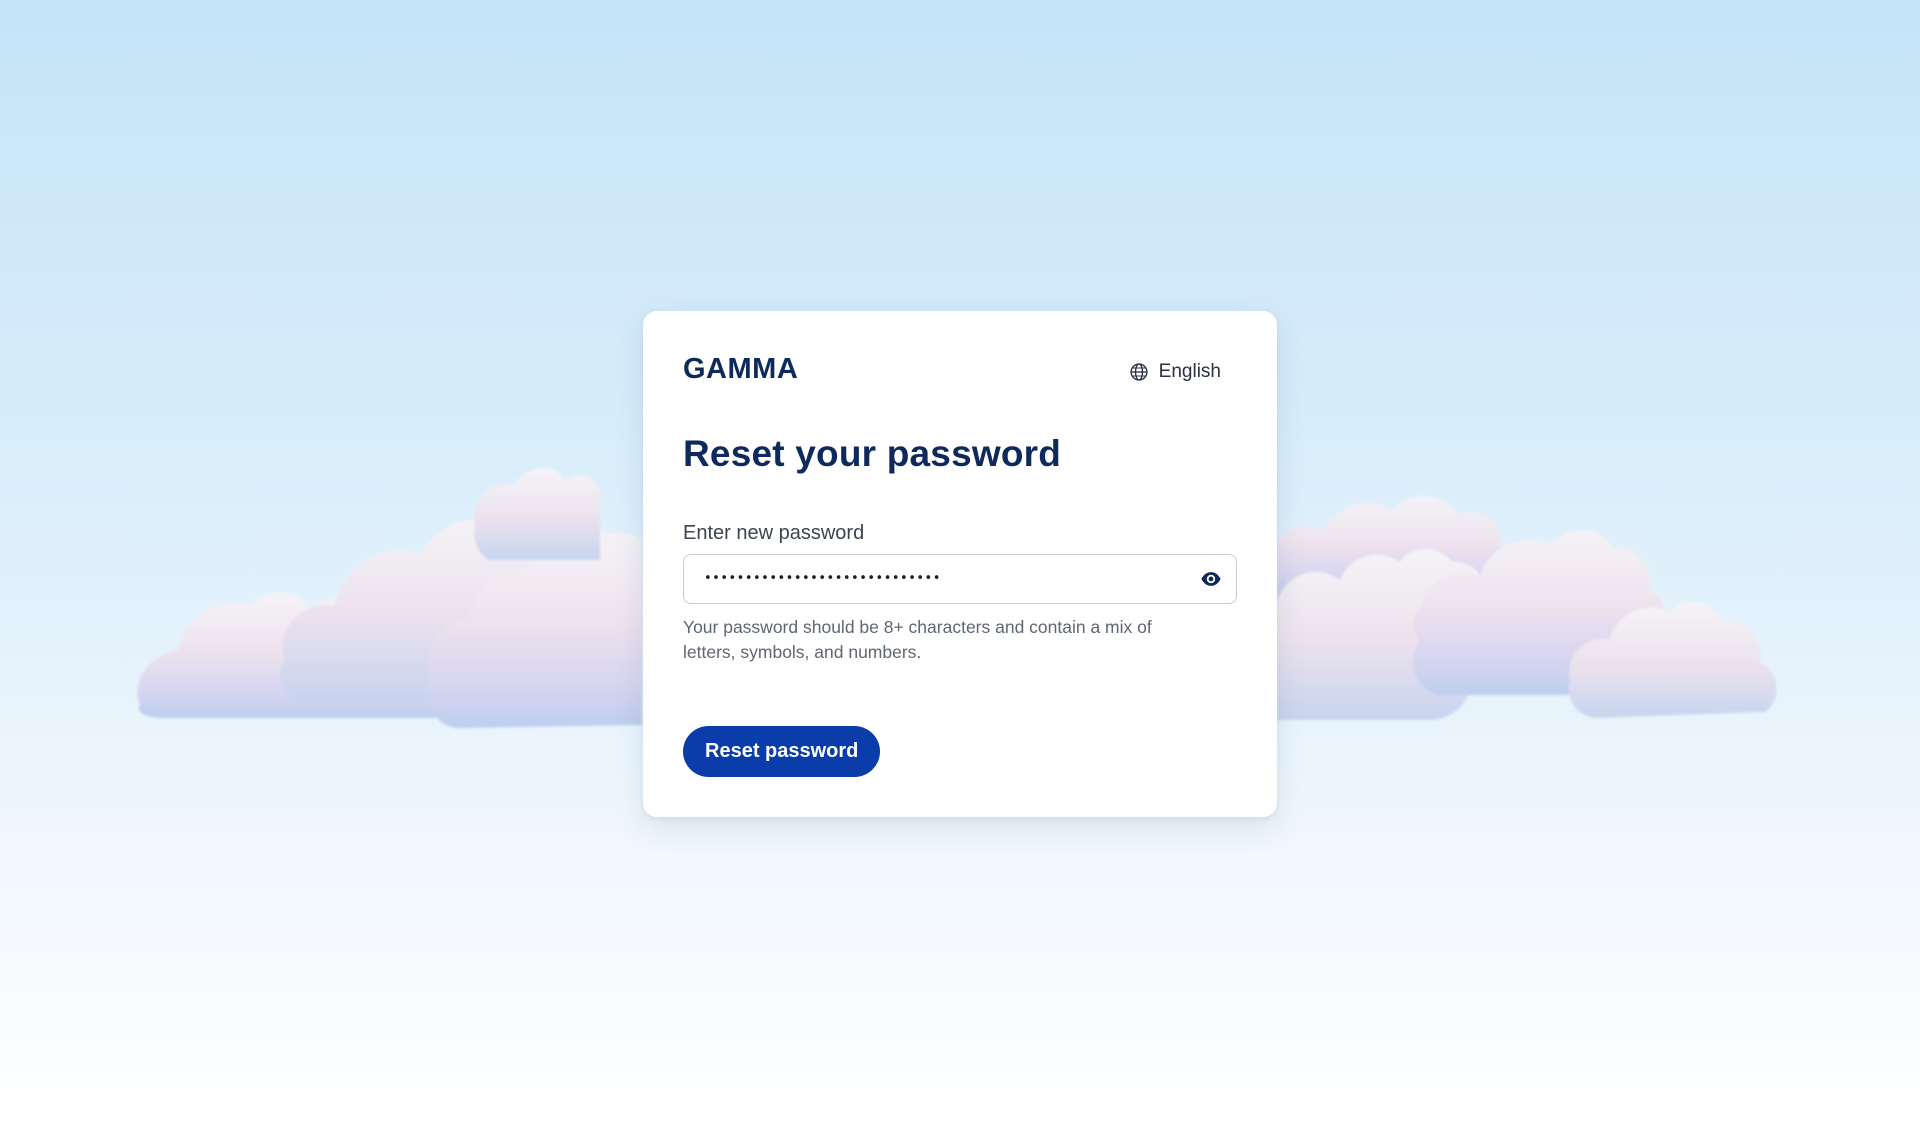 This screenshot has height=1128, width=1920. Describe the element at coordinates (1139, 372) in the screenshot. I see `globe-icon` at that location.